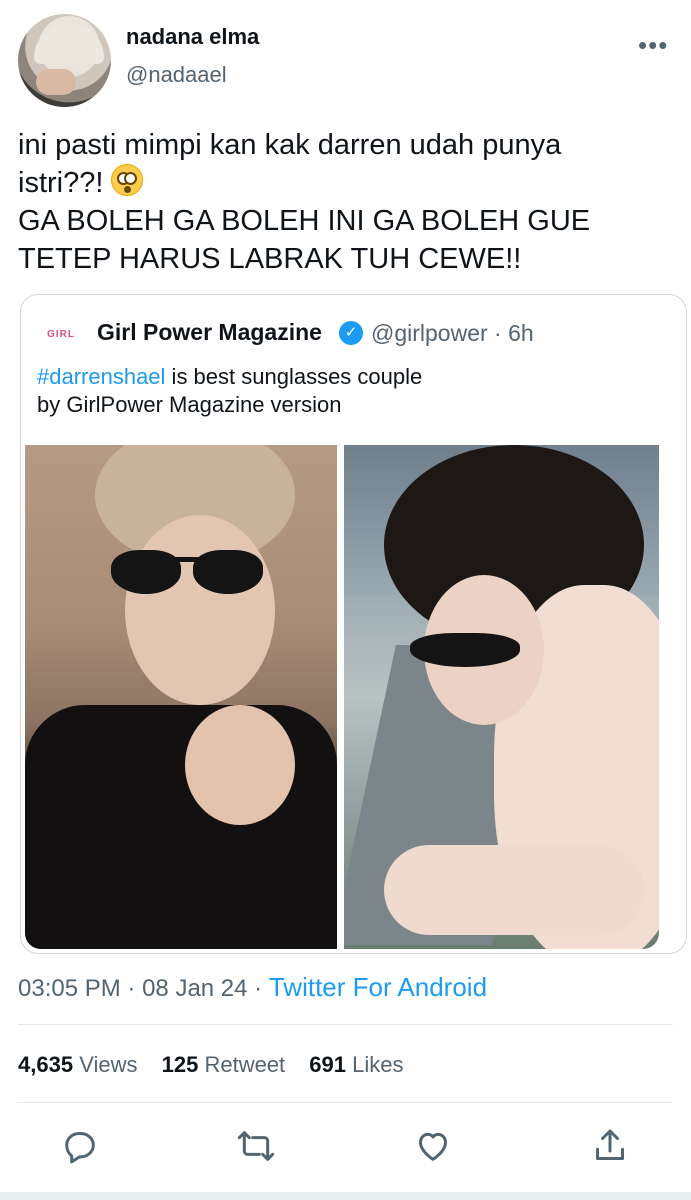  Describe the element at coordinates (69, 44) in the screenshot. I see `avatar-cap-shape` at that location.